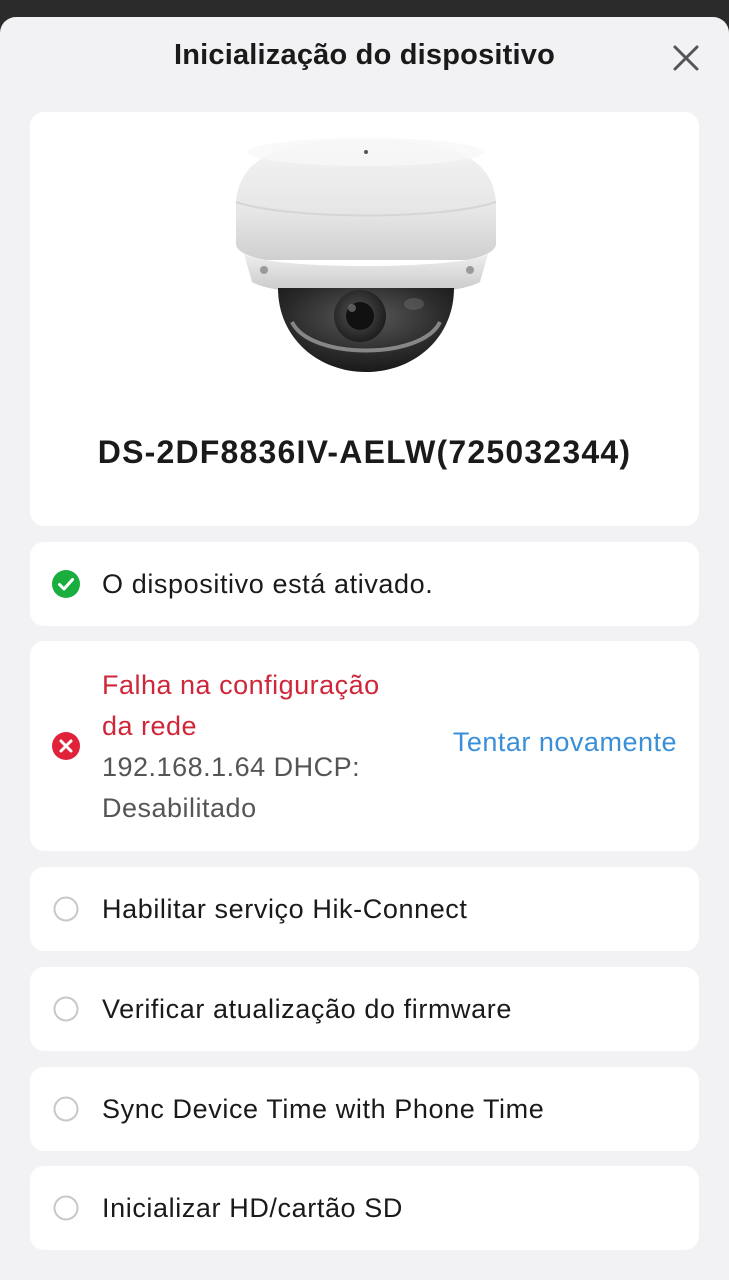  I want to click on step-error-detail: 192.168.1.64 DHCP: Desabilitado, so click(231, 787).